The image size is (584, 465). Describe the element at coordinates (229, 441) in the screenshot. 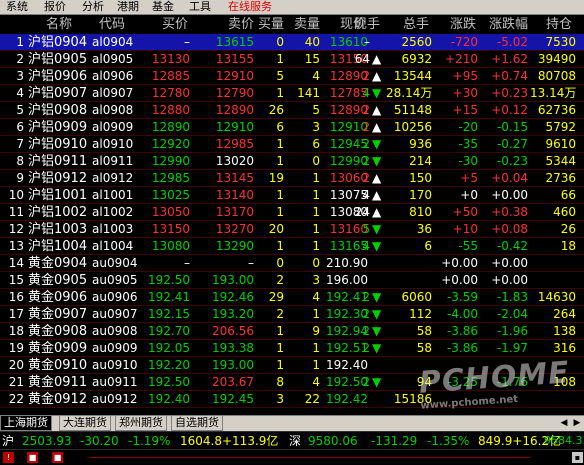

I see `sh-amount: 1604.8+113.9亿` at that location.